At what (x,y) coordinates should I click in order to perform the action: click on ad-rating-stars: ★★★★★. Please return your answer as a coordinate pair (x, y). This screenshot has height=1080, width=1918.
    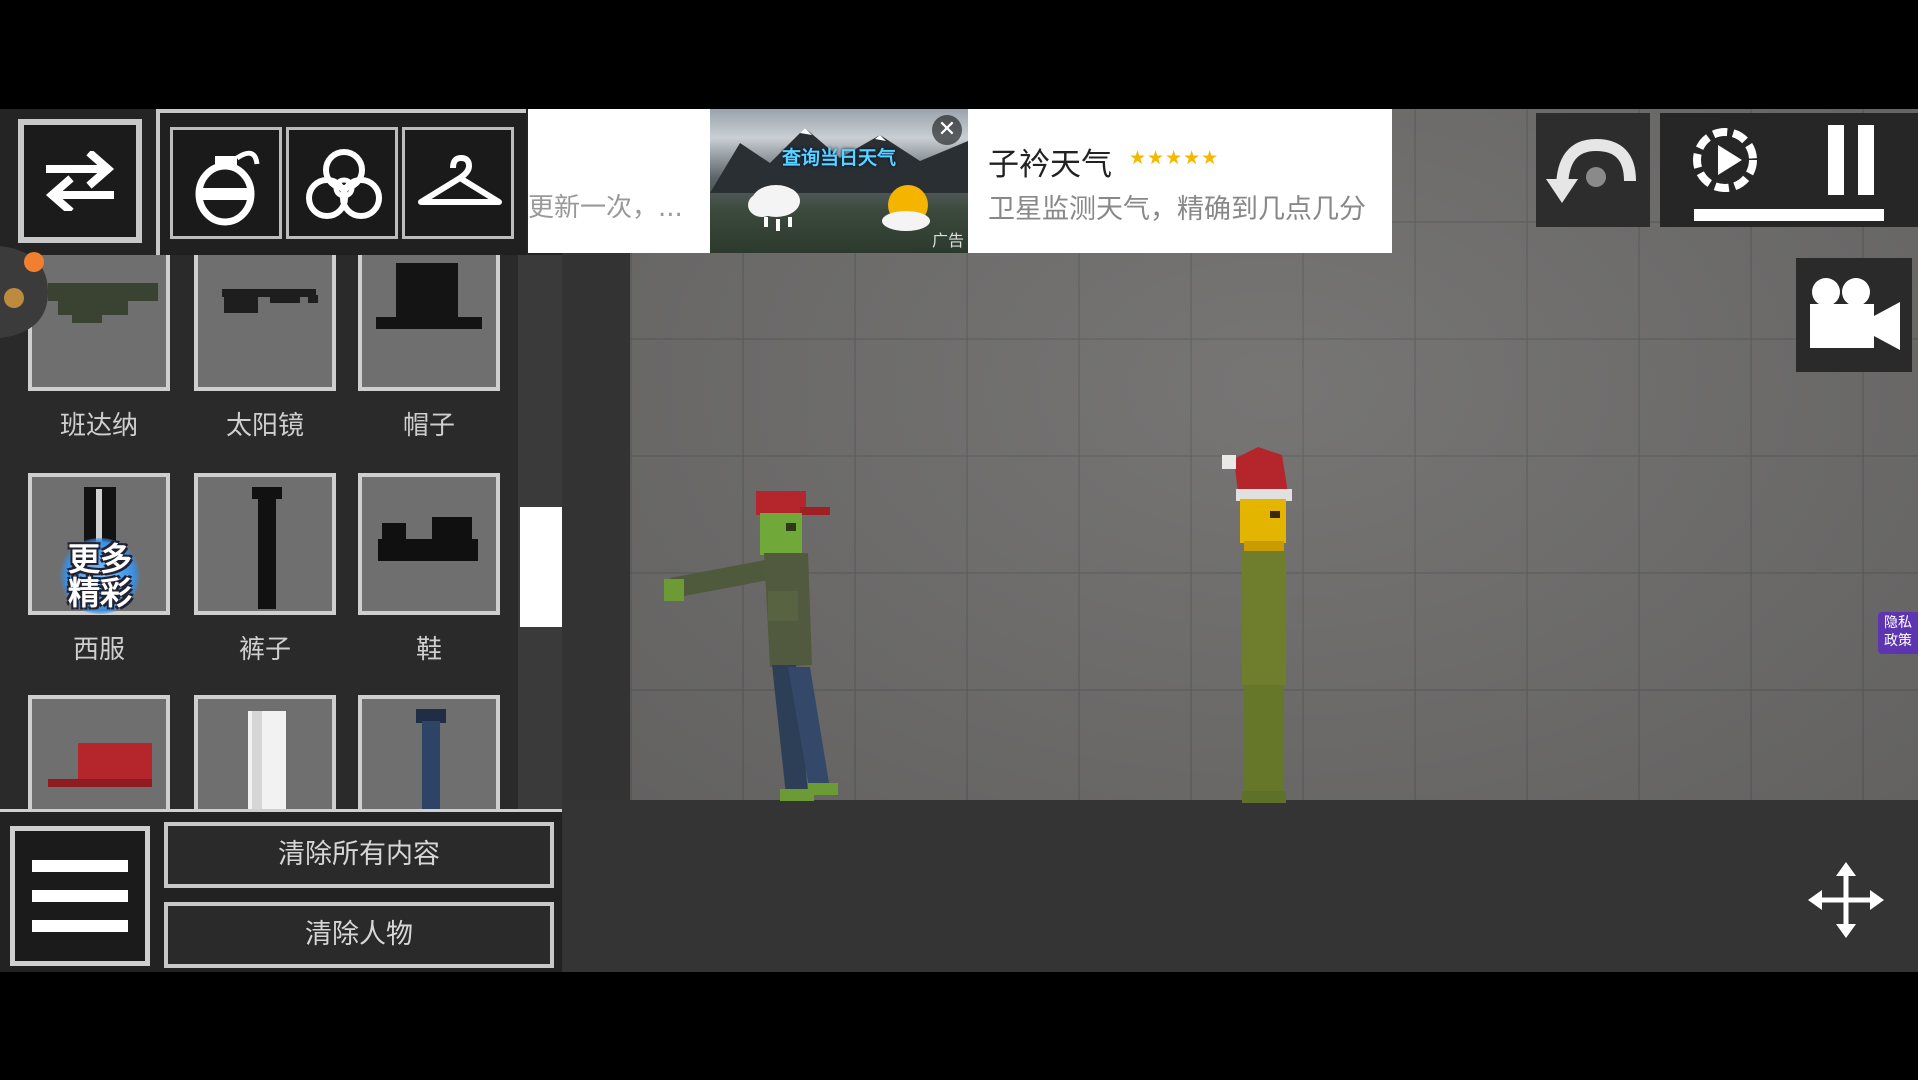
    Looking at the image, I should click on (1174, 158).